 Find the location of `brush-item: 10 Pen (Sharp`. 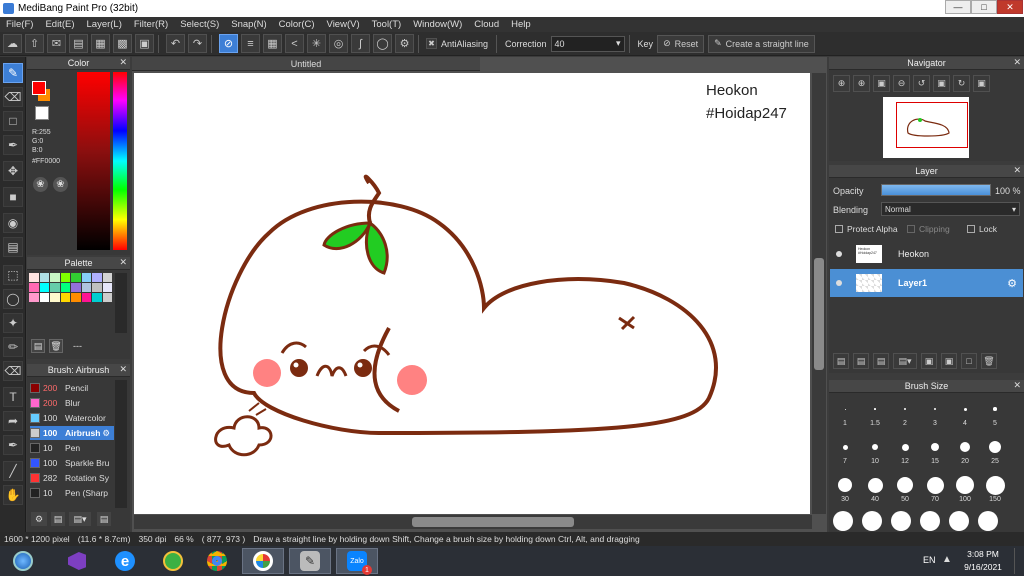

brush-item: 10 Pen (Sharp is located at coordinates (72, 493).